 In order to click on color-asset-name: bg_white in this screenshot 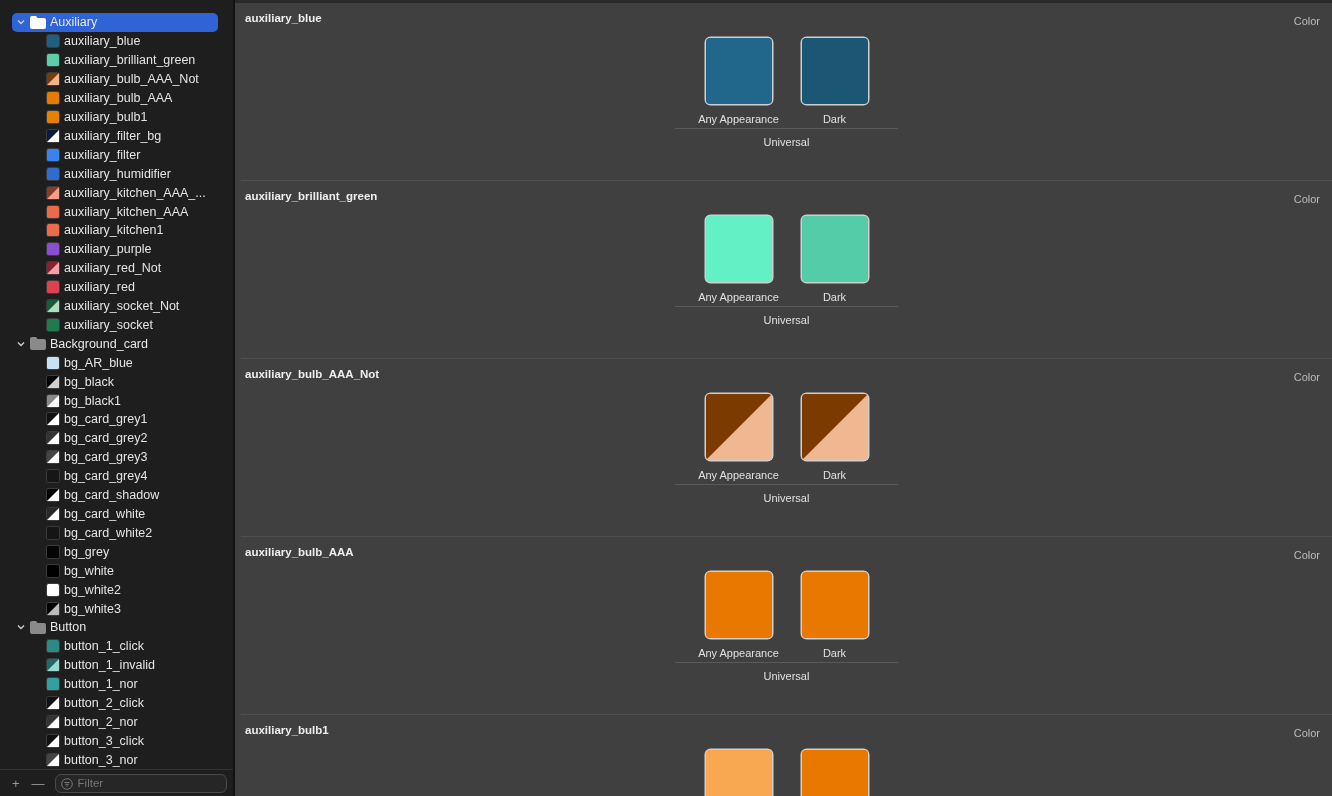, I will do `click(89, 570)`.